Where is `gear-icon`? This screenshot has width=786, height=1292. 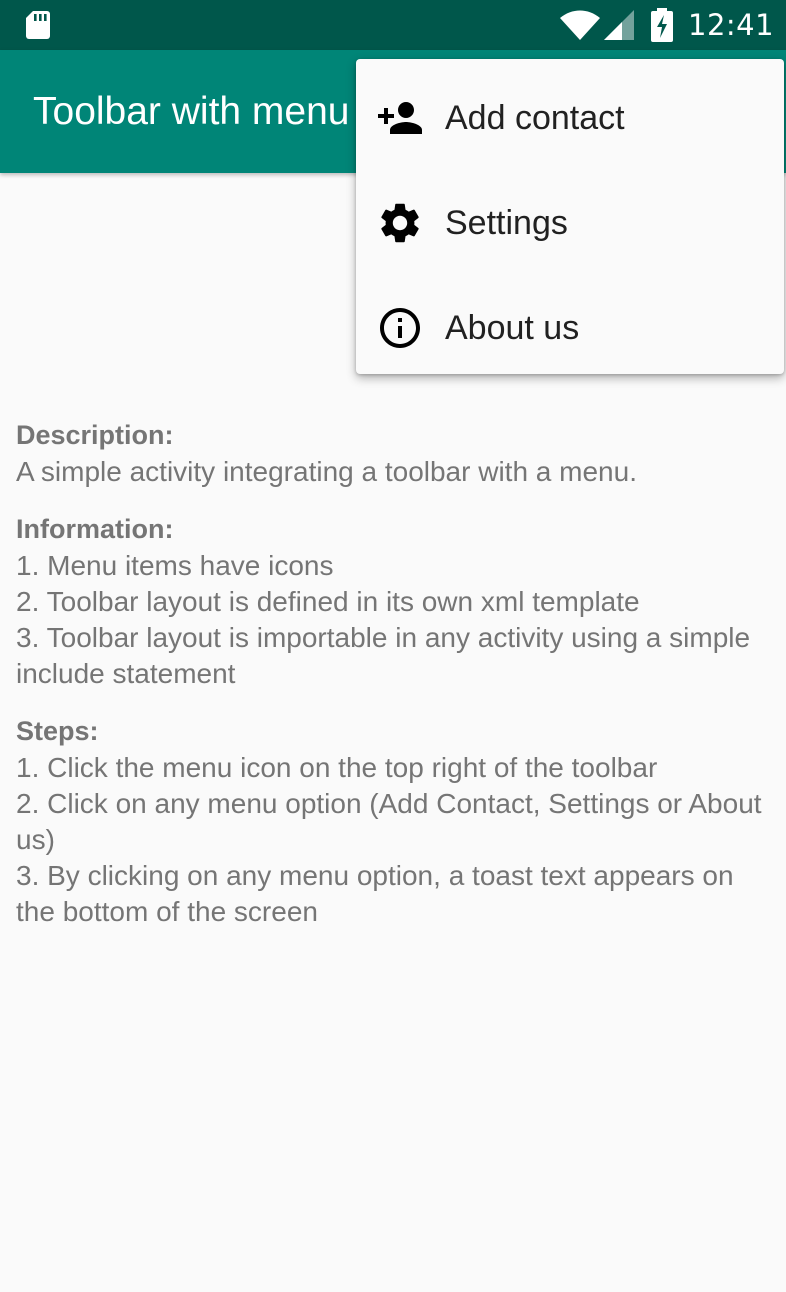 gear-icon is located at coordinates (400, 223).